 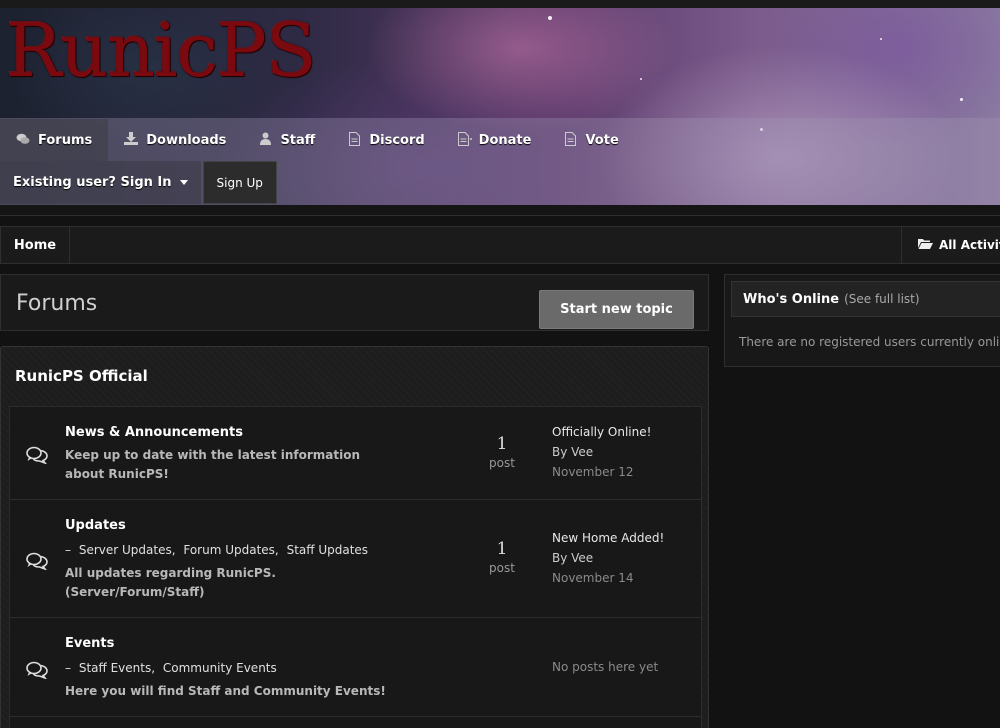 I want to click on forum-title: News & Announcements, so click(x=154, y=432).